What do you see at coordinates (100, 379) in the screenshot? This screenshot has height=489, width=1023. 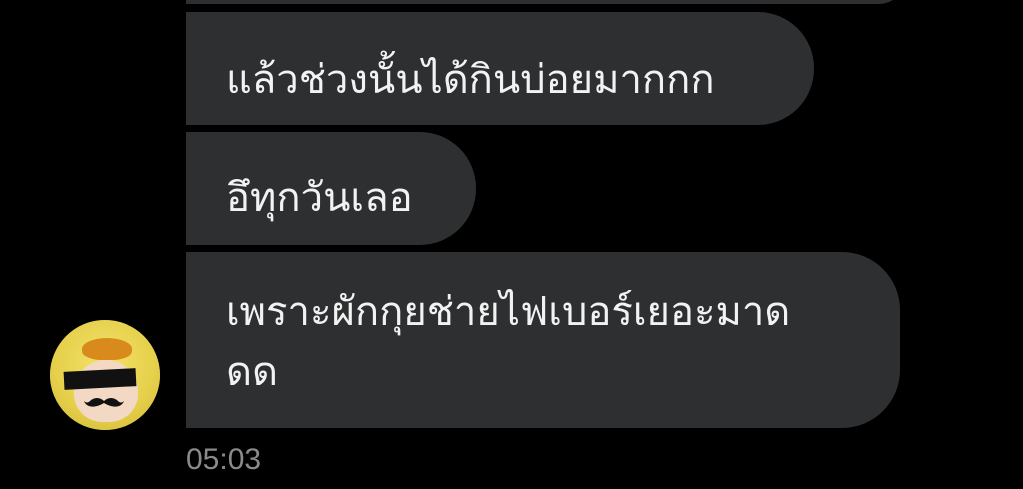 I see `censor-bar` at bounding box center [100, 379].